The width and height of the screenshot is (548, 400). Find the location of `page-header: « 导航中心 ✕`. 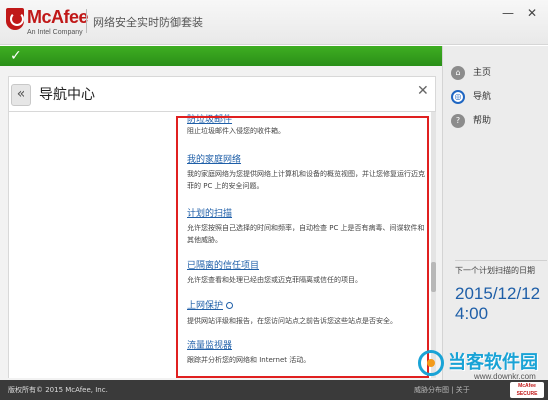

page-header: « 导航中心 ✕ is located at coordinates (222, 94).